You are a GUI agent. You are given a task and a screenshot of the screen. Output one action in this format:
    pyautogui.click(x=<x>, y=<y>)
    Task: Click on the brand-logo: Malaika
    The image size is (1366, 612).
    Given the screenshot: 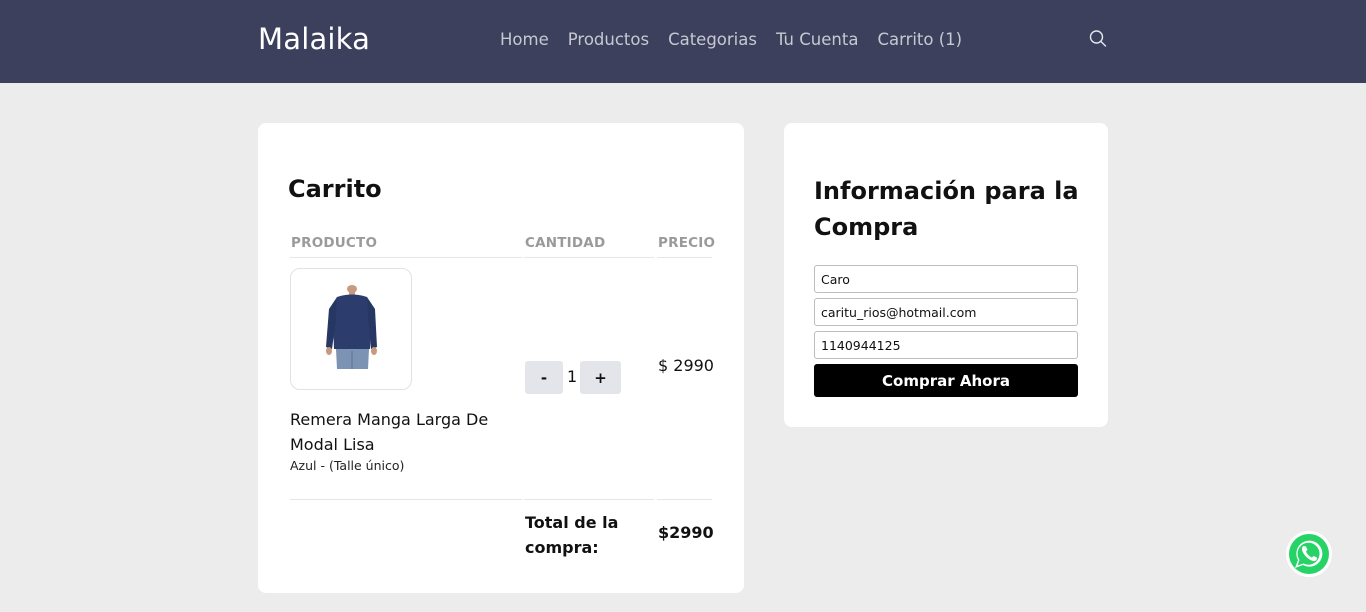 What is the action you would take?
    pyautogui.click(x=314, y=39)
    